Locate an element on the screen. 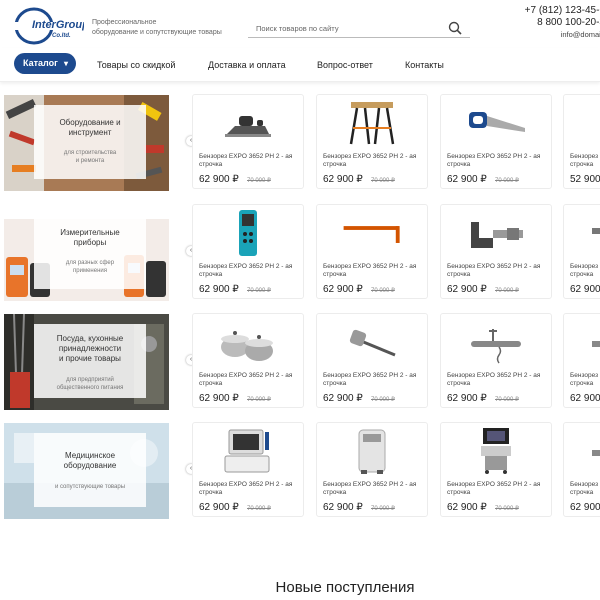  svg-text: InterGroup is located at coordinates (58, 25).